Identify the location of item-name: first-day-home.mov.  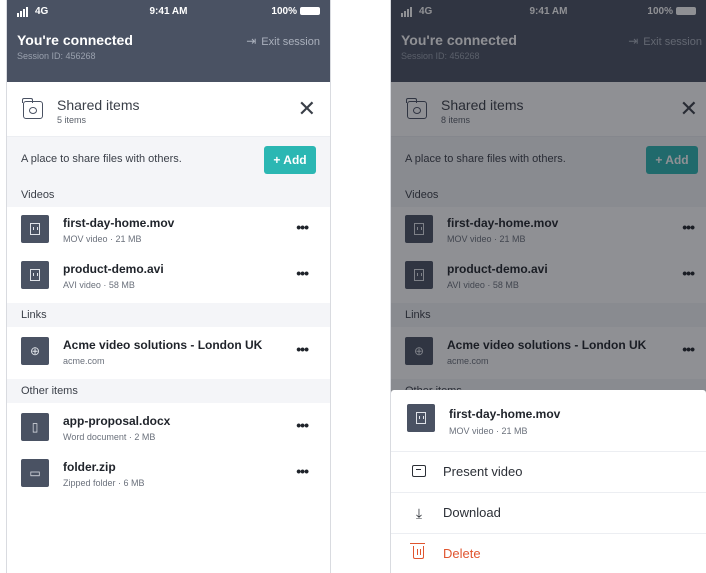
(119, 223).